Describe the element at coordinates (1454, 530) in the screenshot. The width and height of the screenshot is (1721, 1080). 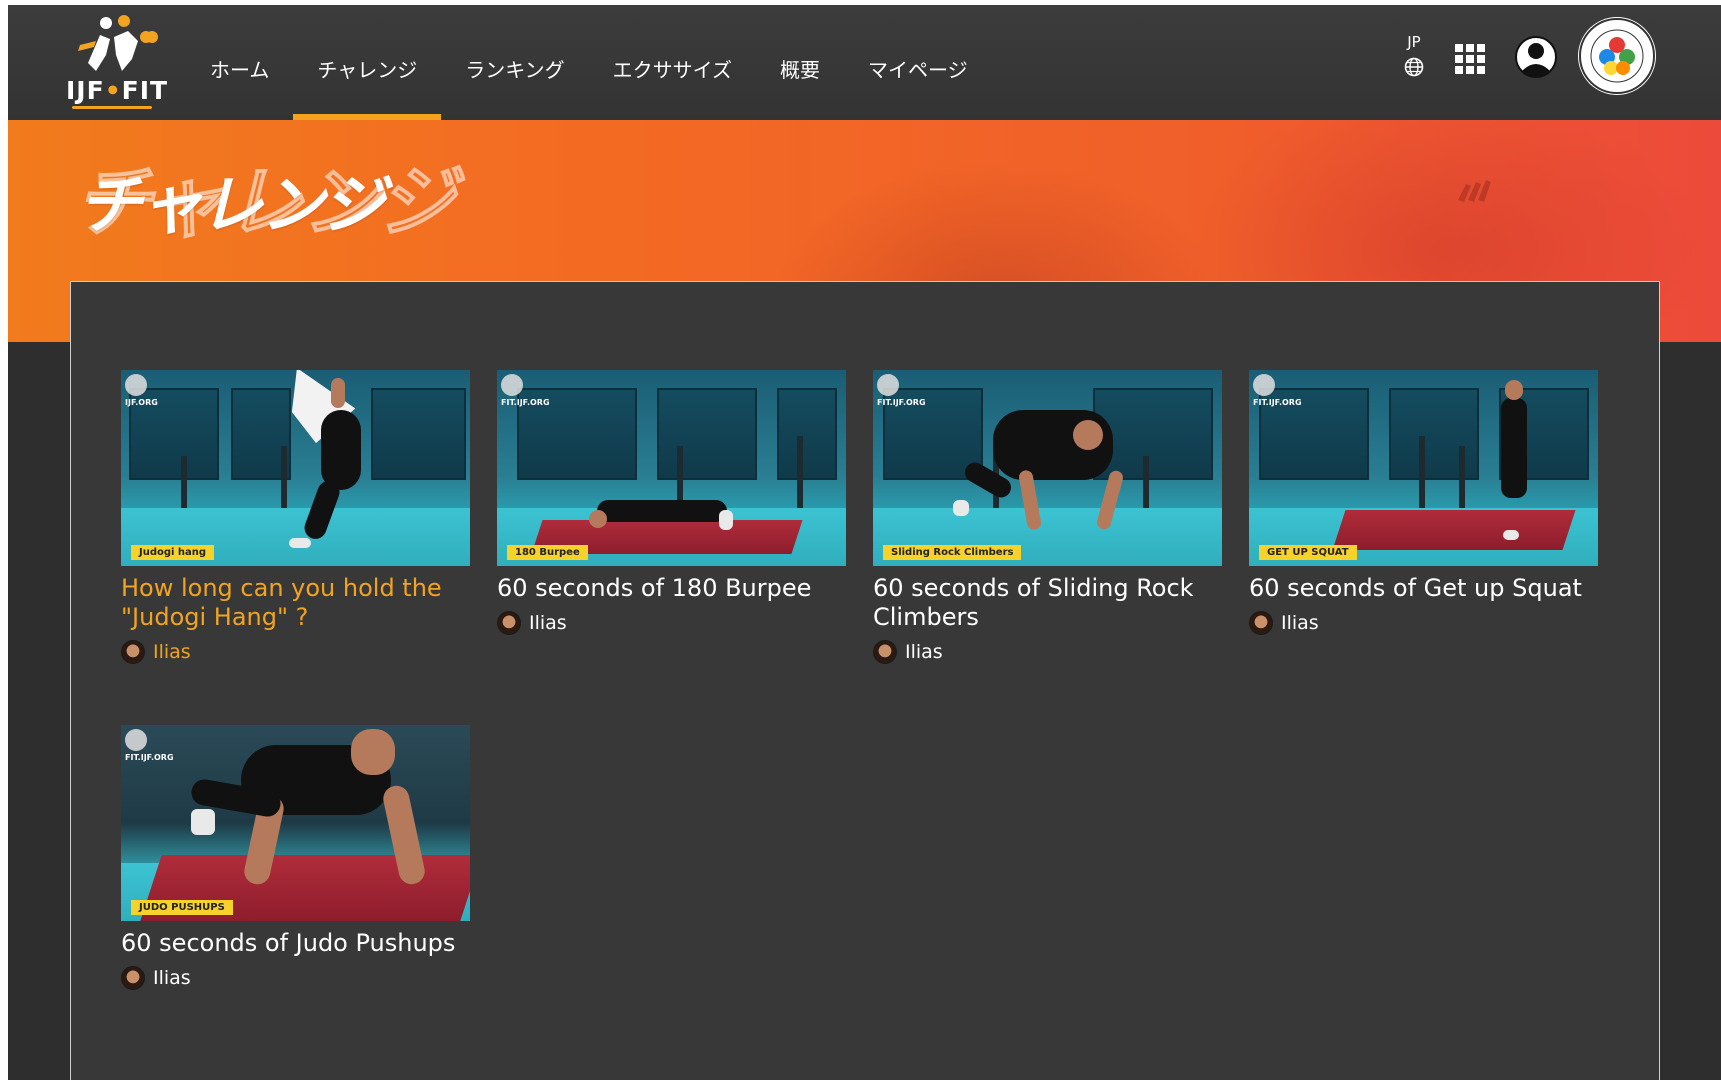
I see `exercise-mat` at that location.